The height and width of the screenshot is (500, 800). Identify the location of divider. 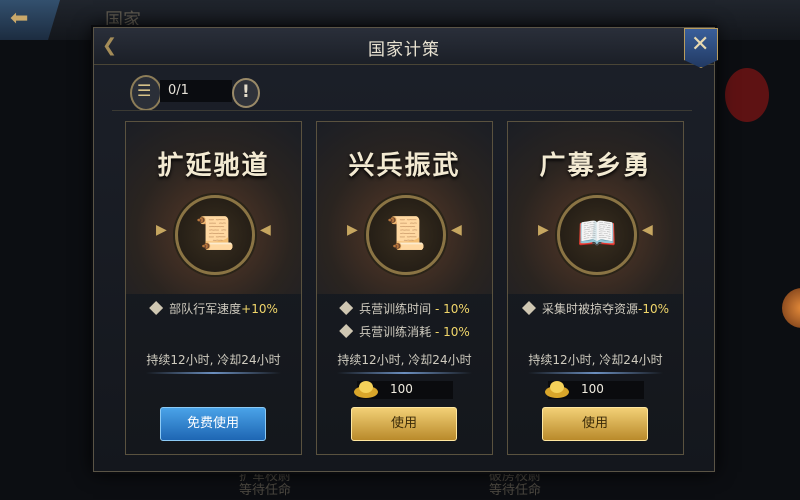
(402, 110).